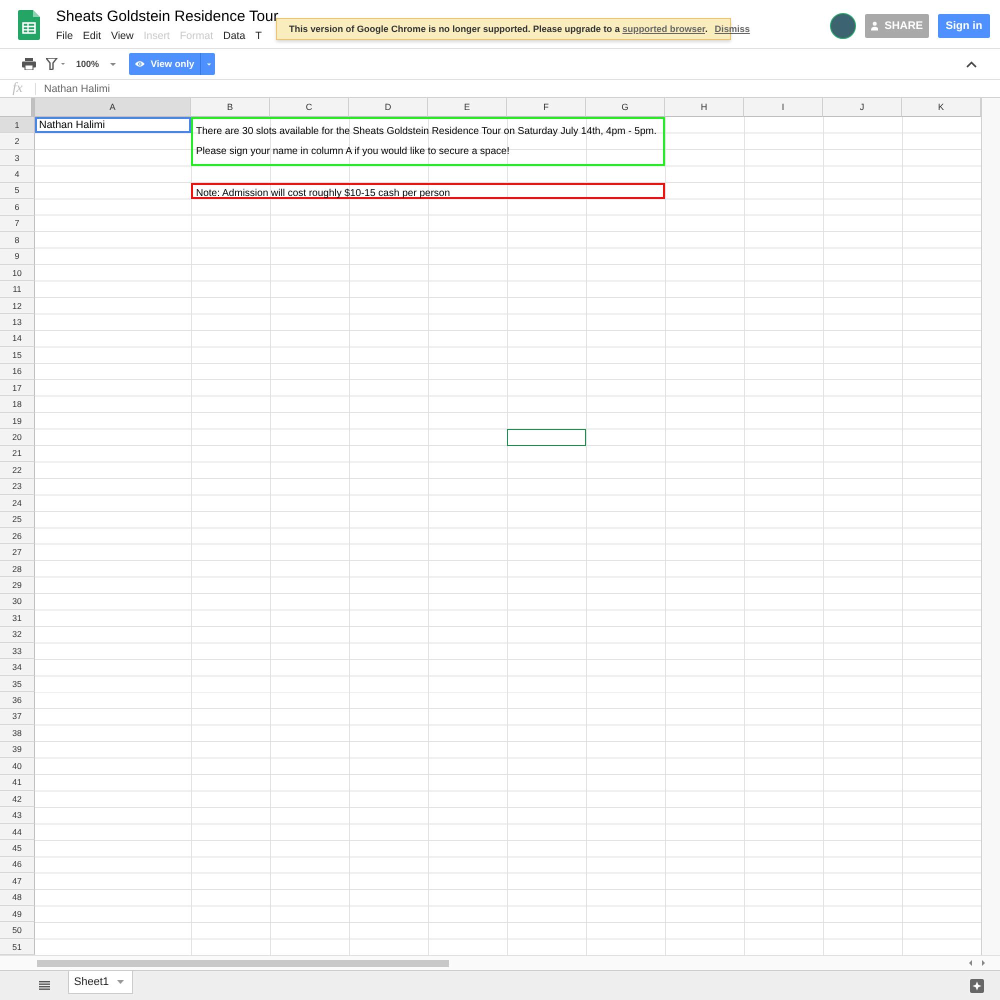 The width and height of the screenshot is (1000, 1000). What do you see at coordinates (17, 651) in the screenshot?
I see `row-header: 33` at bounding box center [17, 651].